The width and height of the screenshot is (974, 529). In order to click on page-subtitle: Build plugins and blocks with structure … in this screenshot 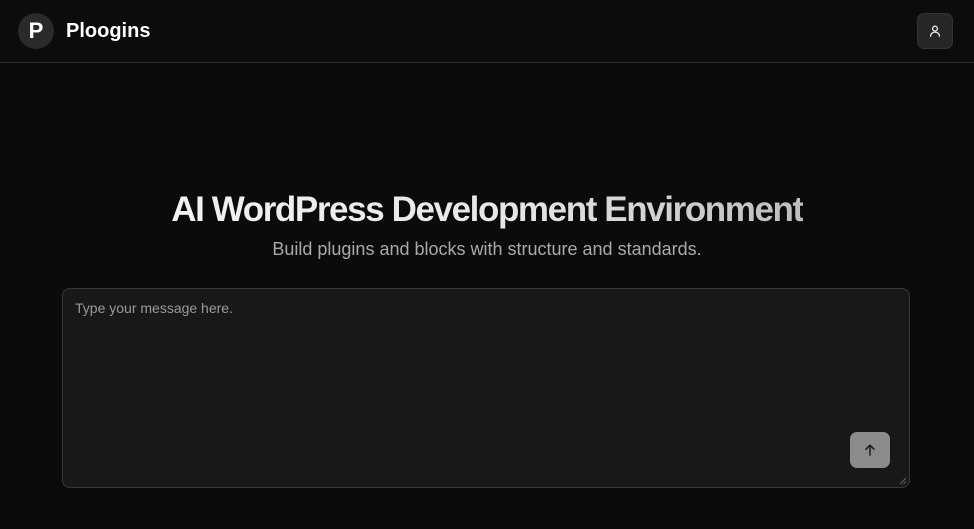, I will do `click(487, 249)`.